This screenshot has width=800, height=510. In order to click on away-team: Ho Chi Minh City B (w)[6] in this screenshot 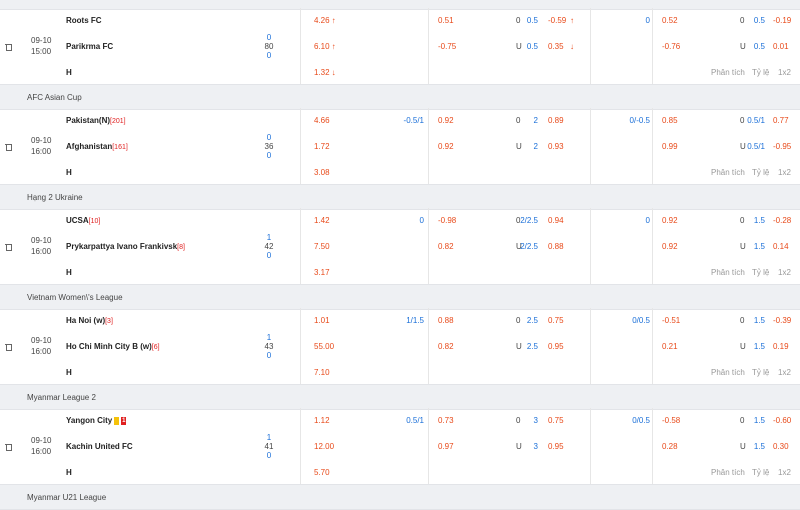, I will do `click(113, 347)`.